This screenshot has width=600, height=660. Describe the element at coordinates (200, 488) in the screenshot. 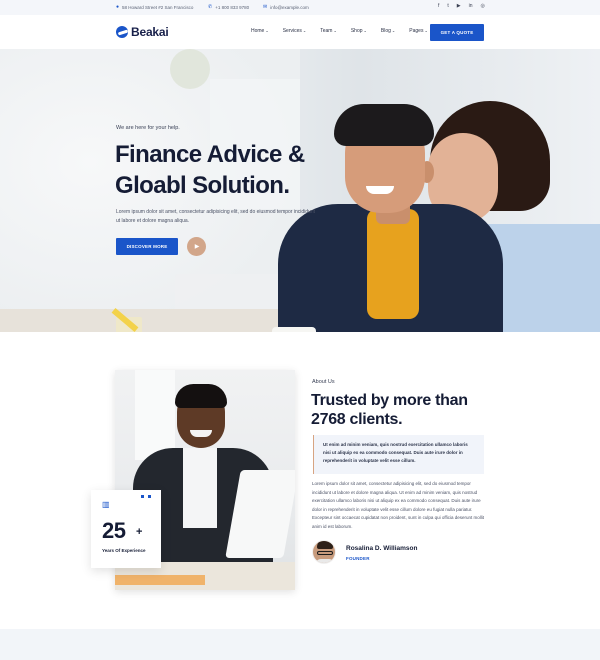

I see `photo-person-shirt` at that location.